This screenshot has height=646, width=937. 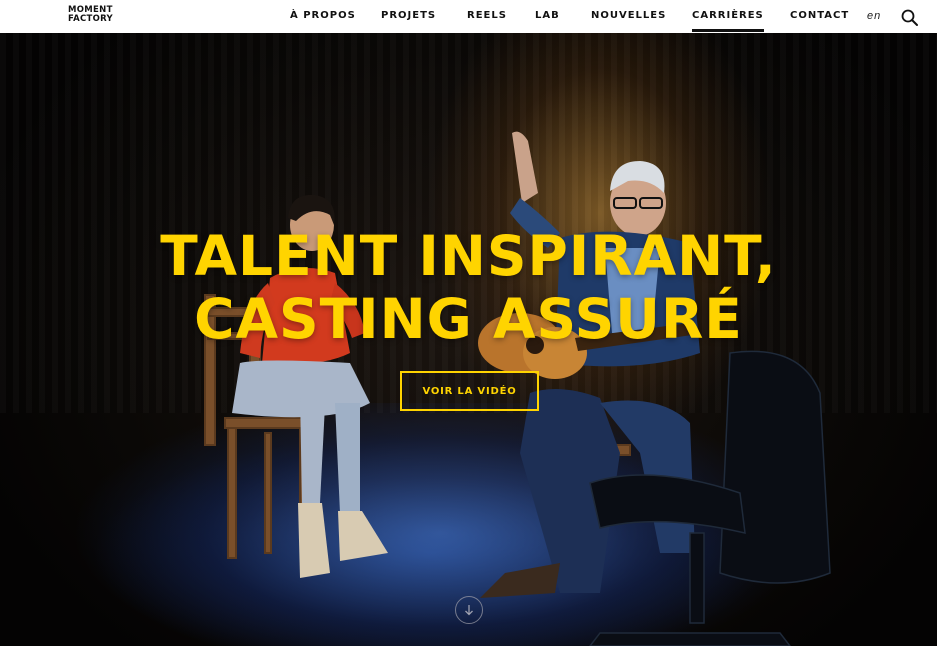 What do you see at coordinates (487, 15) in the screenshot?
I see `nav-item-reels: REELS` at bounding box center [487, 15].